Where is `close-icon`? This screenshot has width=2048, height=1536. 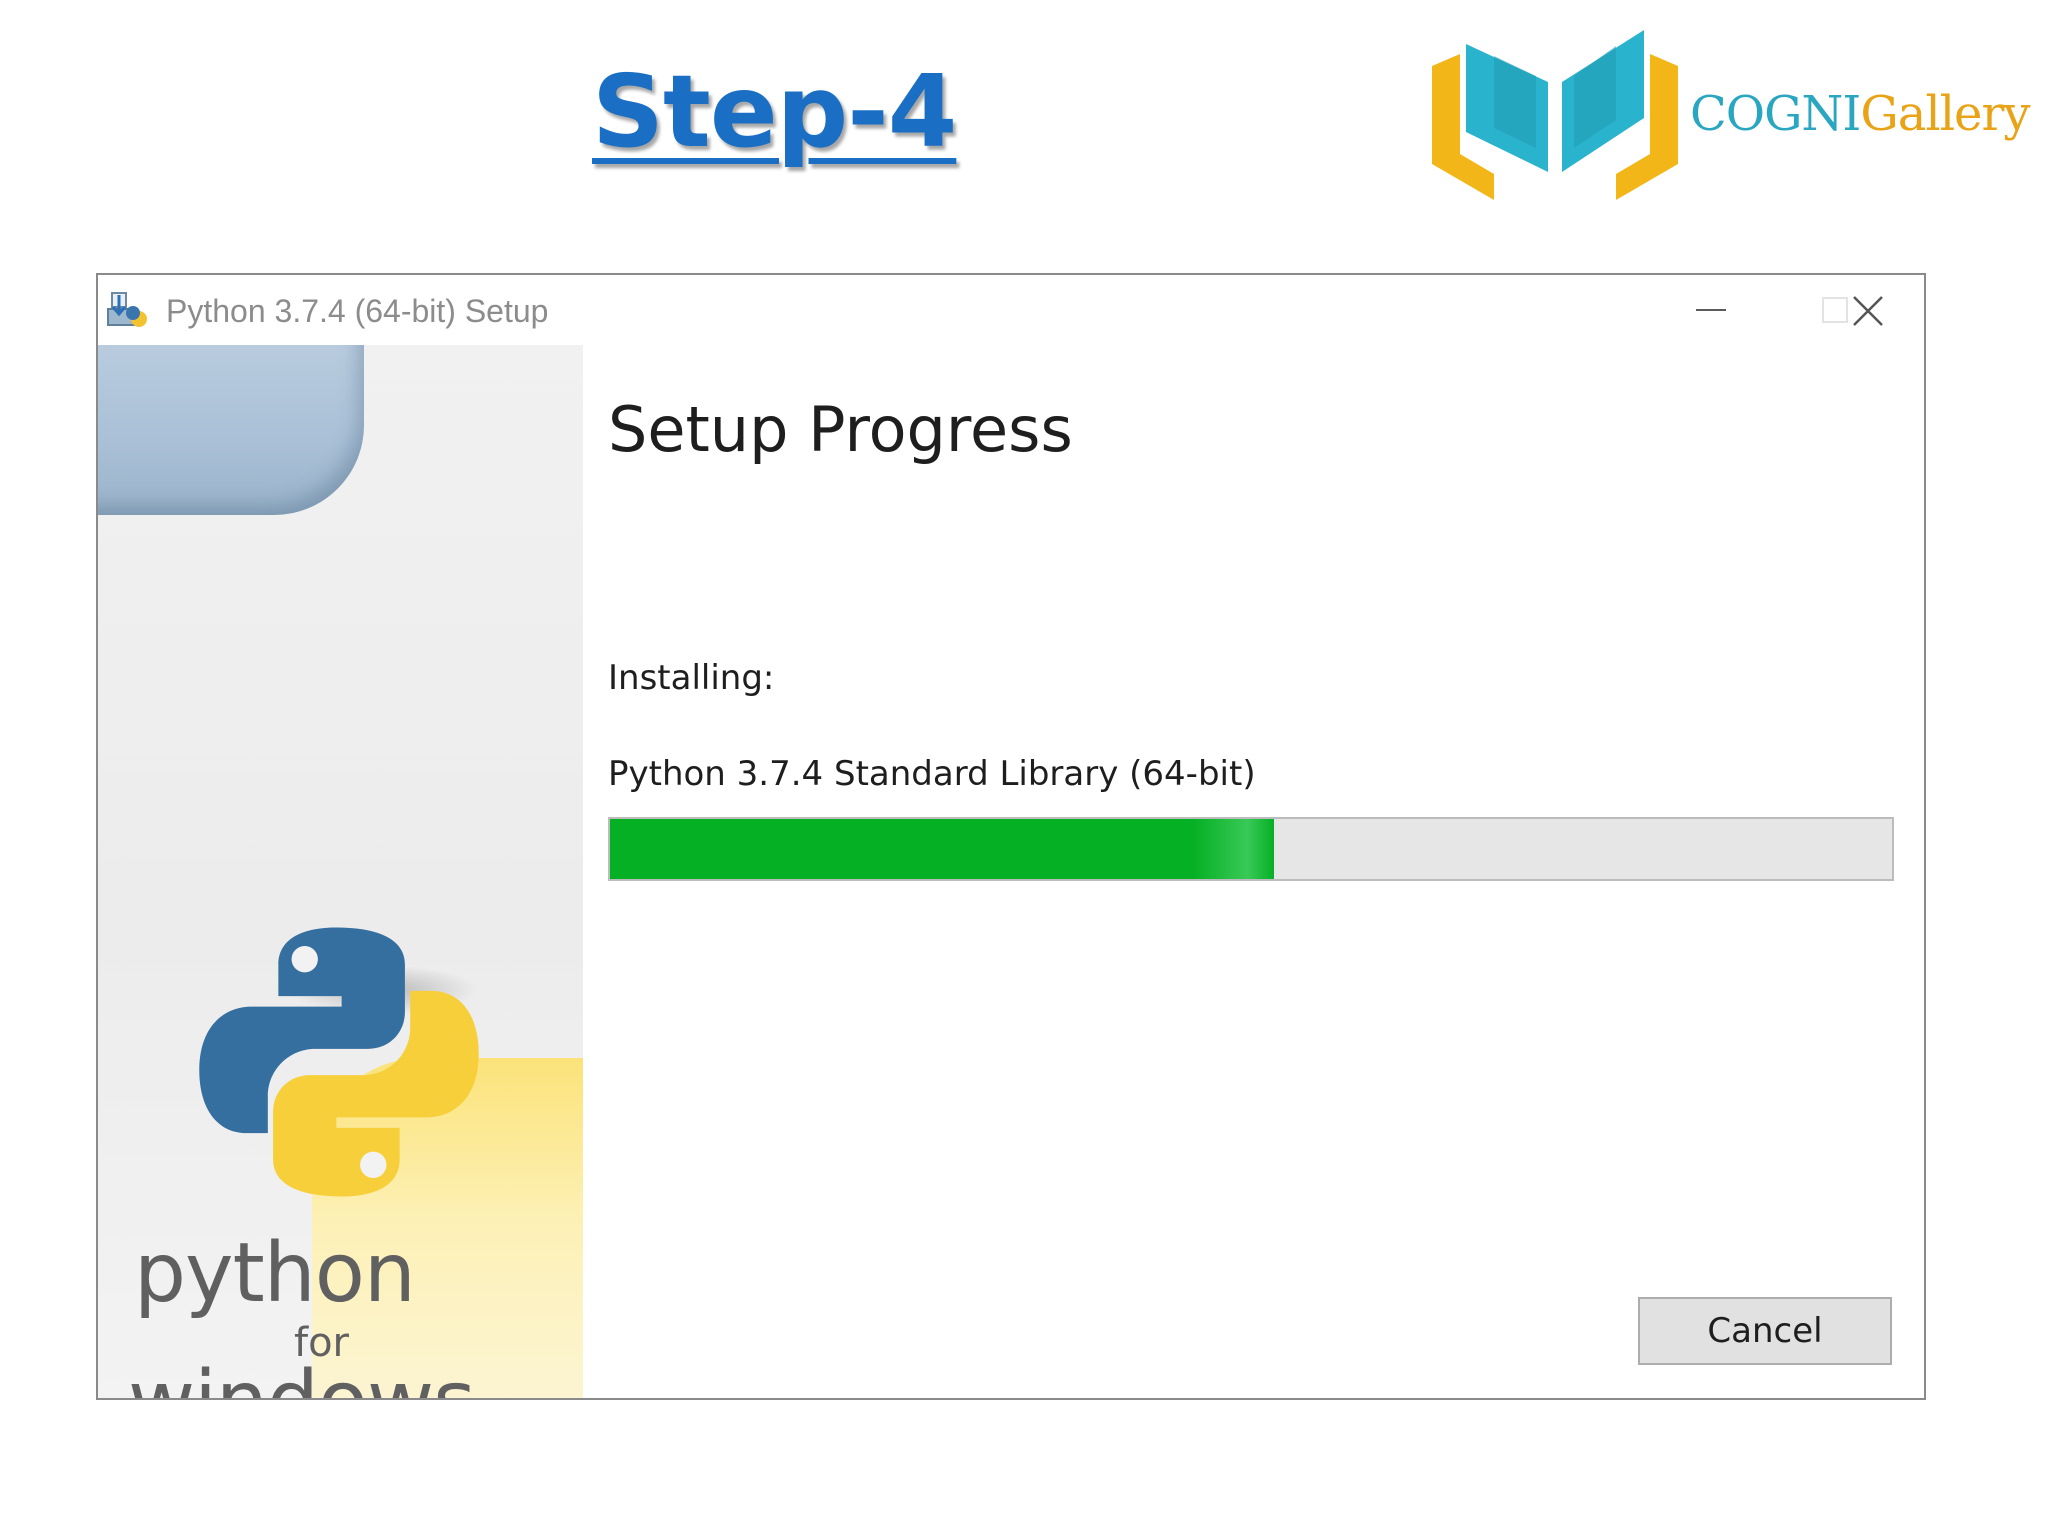
close-icon is located at coordinates (1868, 311).